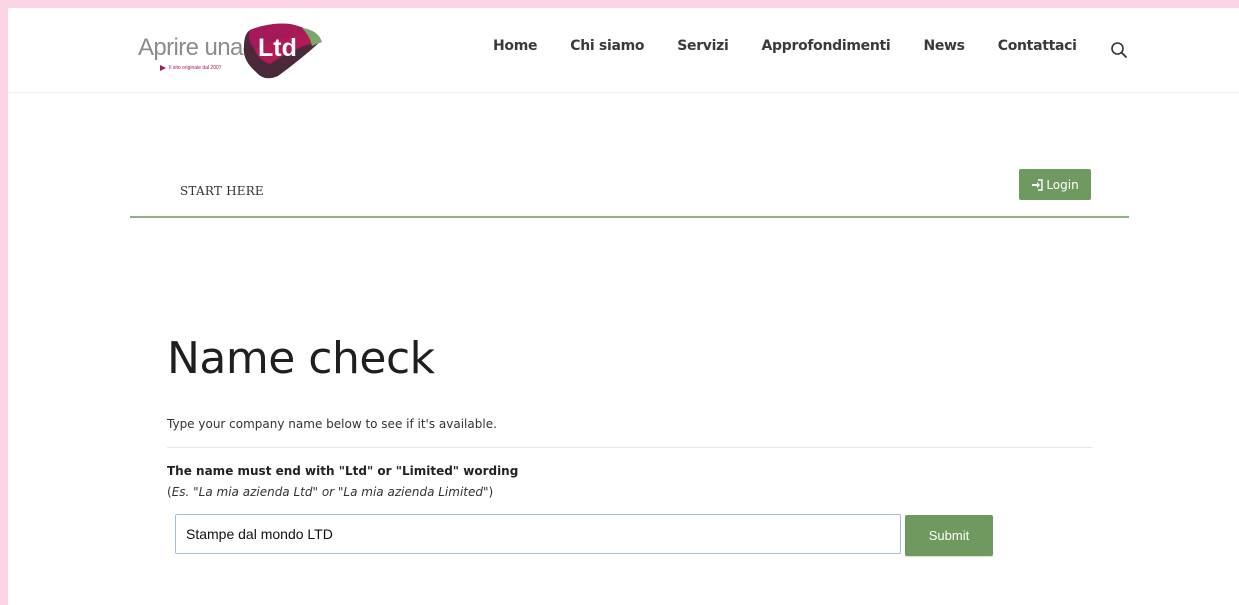 The image size is (1239, 605). I want to click on example-paren-close: ), so click(491, 492).